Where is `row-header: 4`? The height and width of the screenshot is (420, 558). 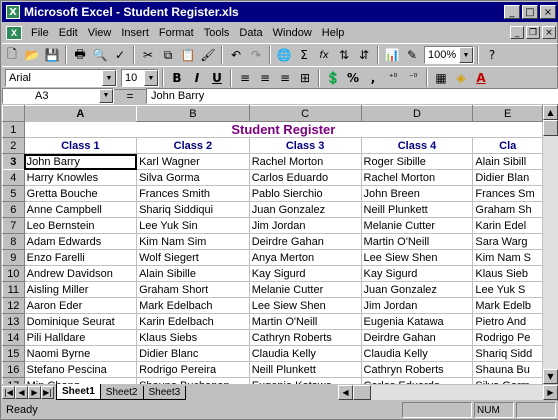 row-header: 4 is located at coordinates (13, 177).